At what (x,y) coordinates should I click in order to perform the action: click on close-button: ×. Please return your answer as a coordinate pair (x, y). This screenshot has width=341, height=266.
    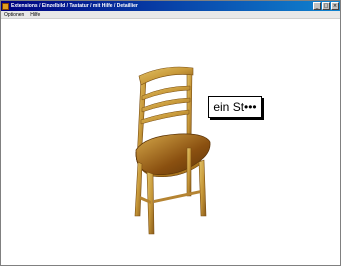
    Looking at the image, I should click on (335, 6).